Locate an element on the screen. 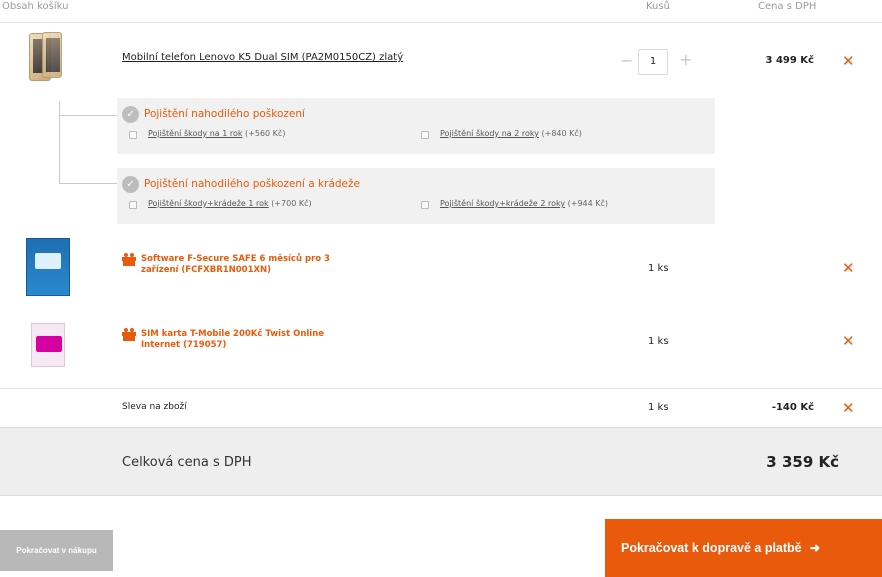 This screenshot has width=882, height=577. arrow-right-icon: ➜ is located at coordinates (815, 548).